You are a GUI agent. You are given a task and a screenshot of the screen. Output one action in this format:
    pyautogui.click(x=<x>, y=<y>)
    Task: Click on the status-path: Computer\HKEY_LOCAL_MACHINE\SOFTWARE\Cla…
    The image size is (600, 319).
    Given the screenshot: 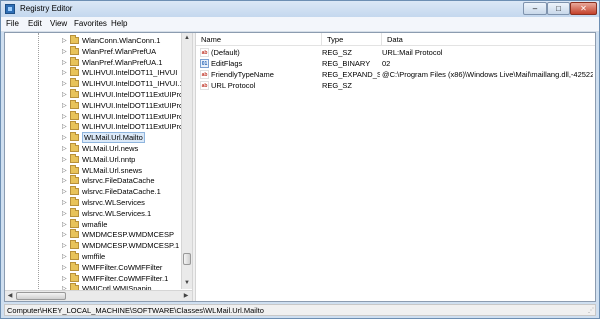 What is the action you would take?
    pyautogui.click(x=135, y=310)
    